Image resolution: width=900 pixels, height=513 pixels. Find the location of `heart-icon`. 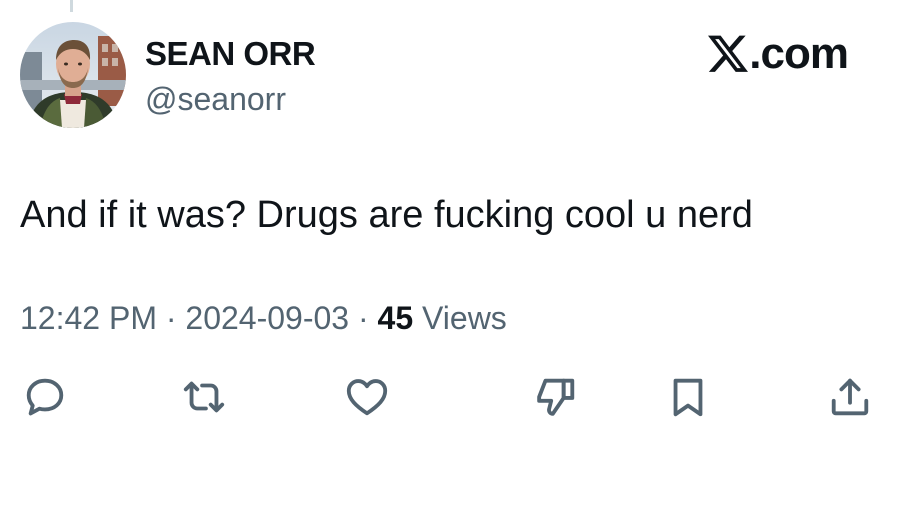

heart-icon is located at coordinates (367, 397).